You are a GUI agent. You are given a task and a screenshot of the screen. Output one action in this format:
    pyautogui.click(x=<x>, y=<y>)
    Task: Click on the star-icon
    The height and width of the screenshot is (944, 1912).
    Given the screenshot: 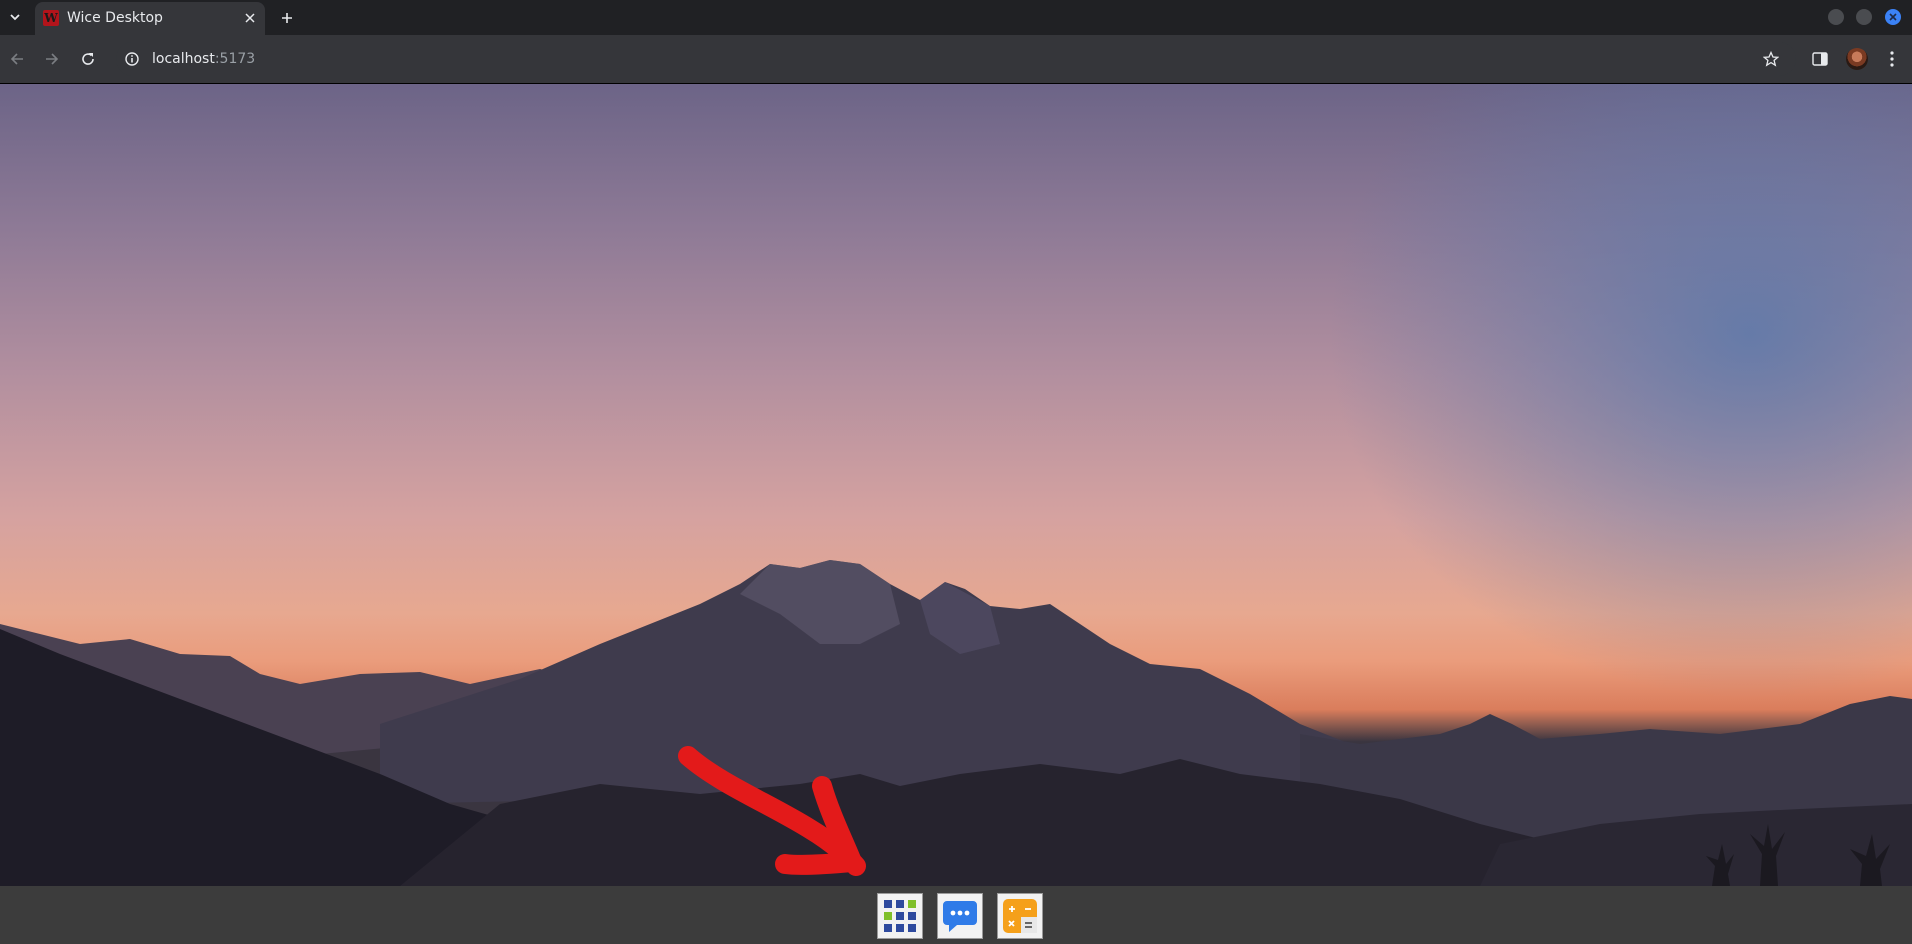 What is the action you would take?
    pyautogui.click(x=1771, y=59)
    